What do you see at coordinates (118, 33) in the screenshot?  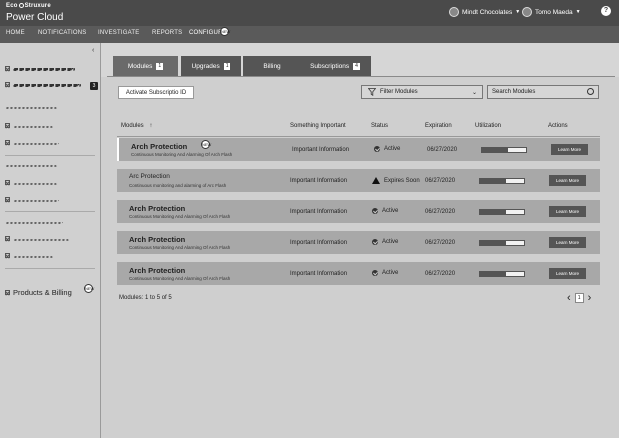 I see `nav-investigate: INVESTIGATE` at bounding box center [118, 33].